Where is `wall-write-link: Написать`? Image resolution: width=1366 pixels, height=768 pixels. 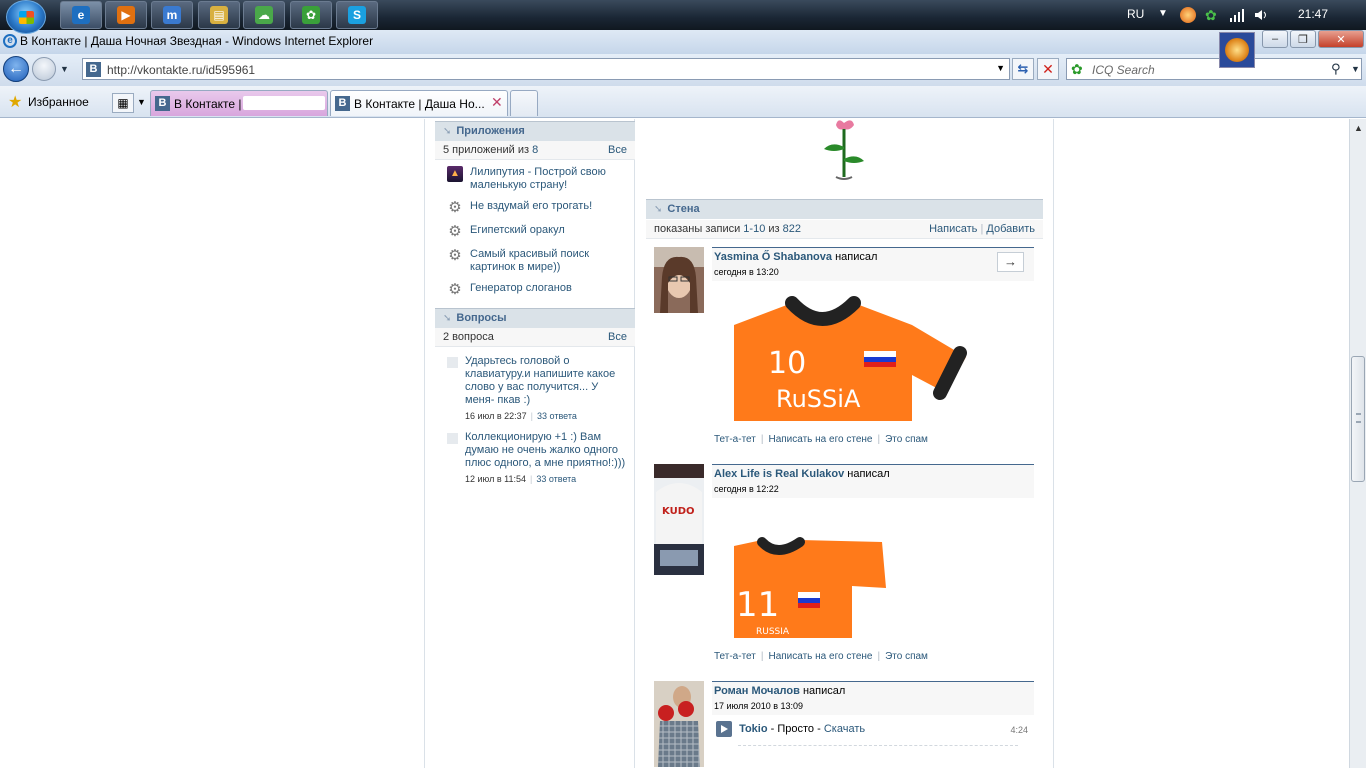 wall-write-link: Написать is located at coordinates (953, 229).